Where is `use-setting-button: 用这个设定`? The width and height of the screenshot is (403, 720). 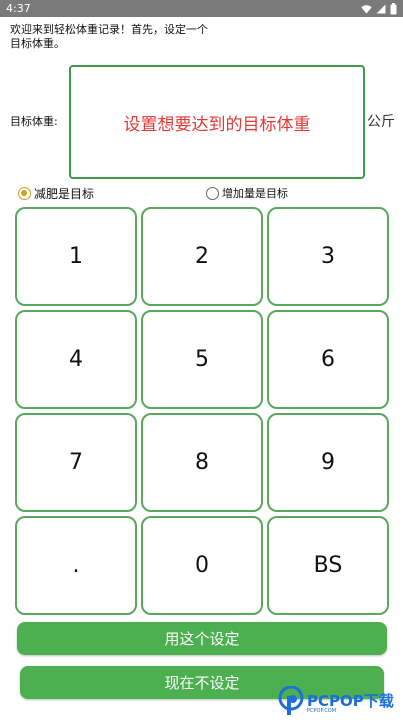 use-setting-button: 用这个设定 is located at coordinates (202, 638).